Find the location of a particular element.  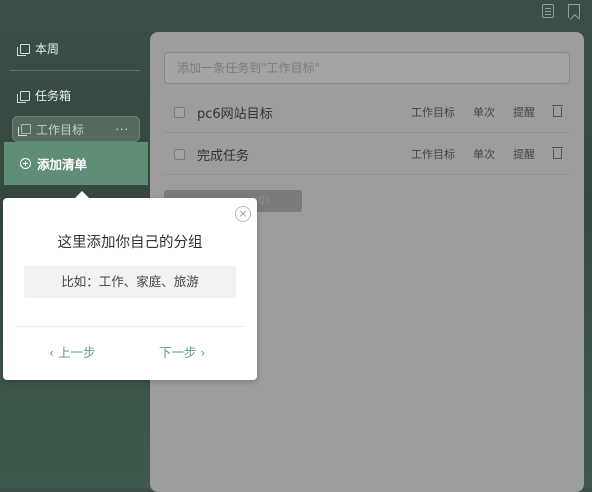

guide-divider is located at coordinates (130, 326).